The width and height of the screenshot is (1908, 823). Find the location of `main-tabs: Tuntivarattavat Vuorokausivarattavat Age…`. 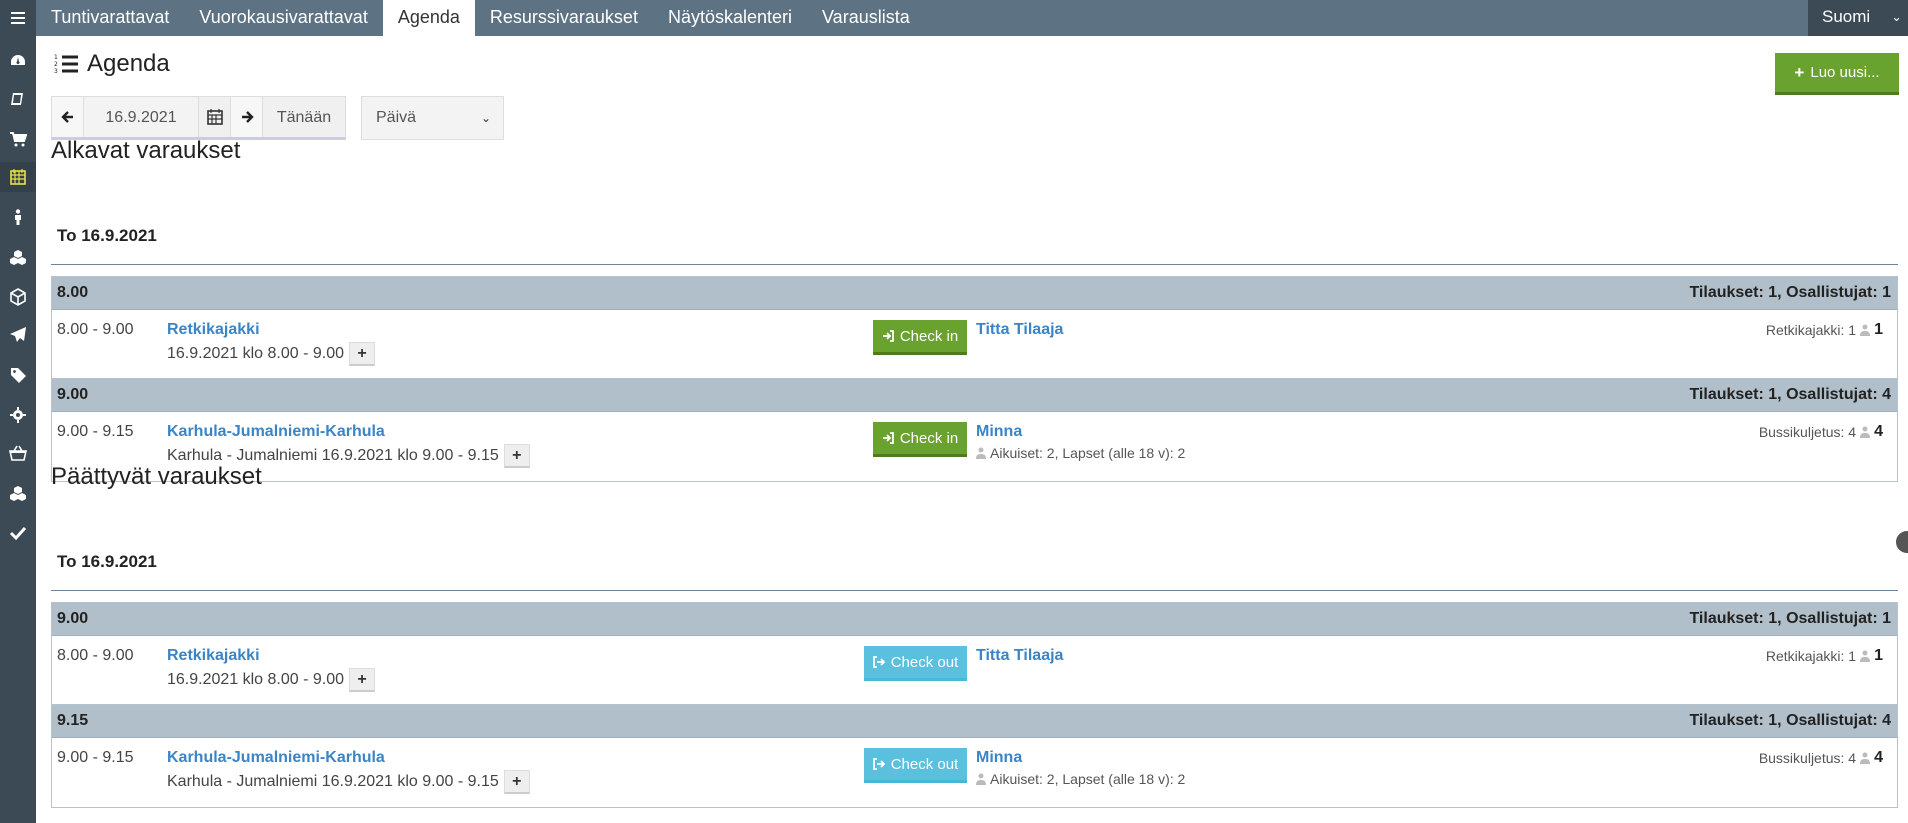

main-tabs: Tuntivarattavat Vuorokausivarattavat Age… is located at coordinates (480, 18).